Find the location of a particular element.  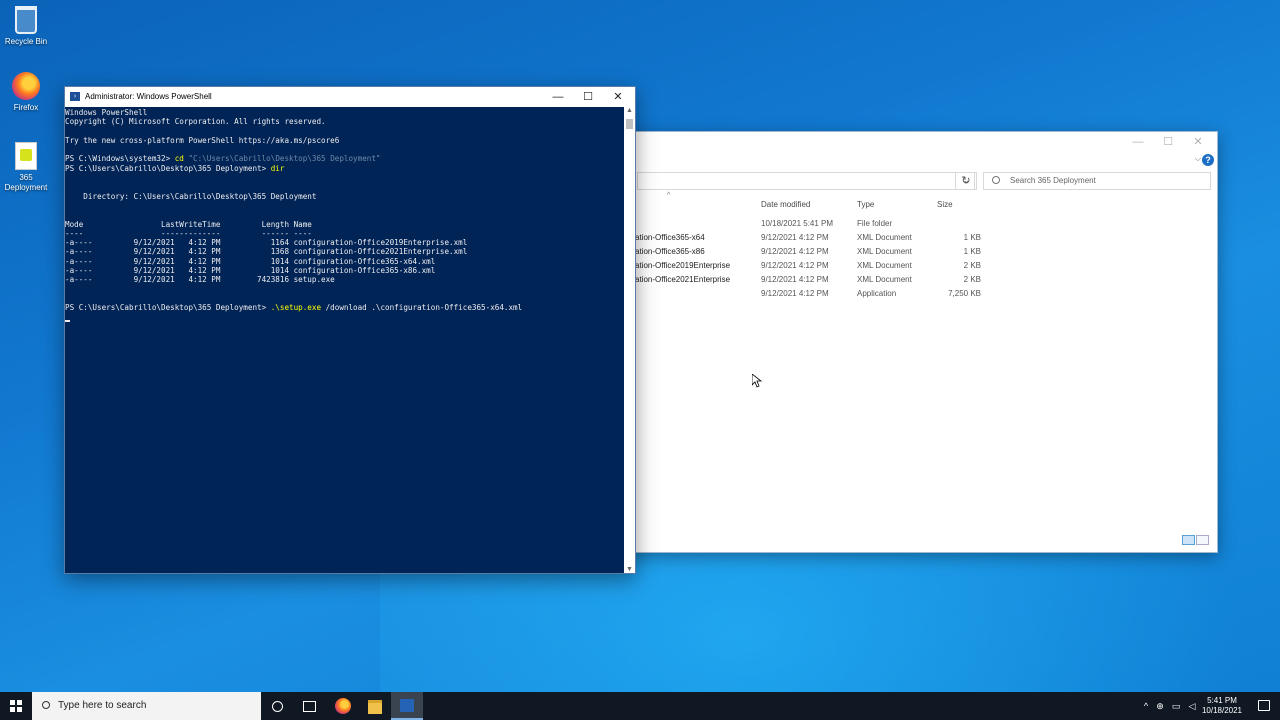

system-tray: ^ ⊕ ▭ ◁ 5:41 PM 10/18/2021 is located at coordinates (1210, 706).